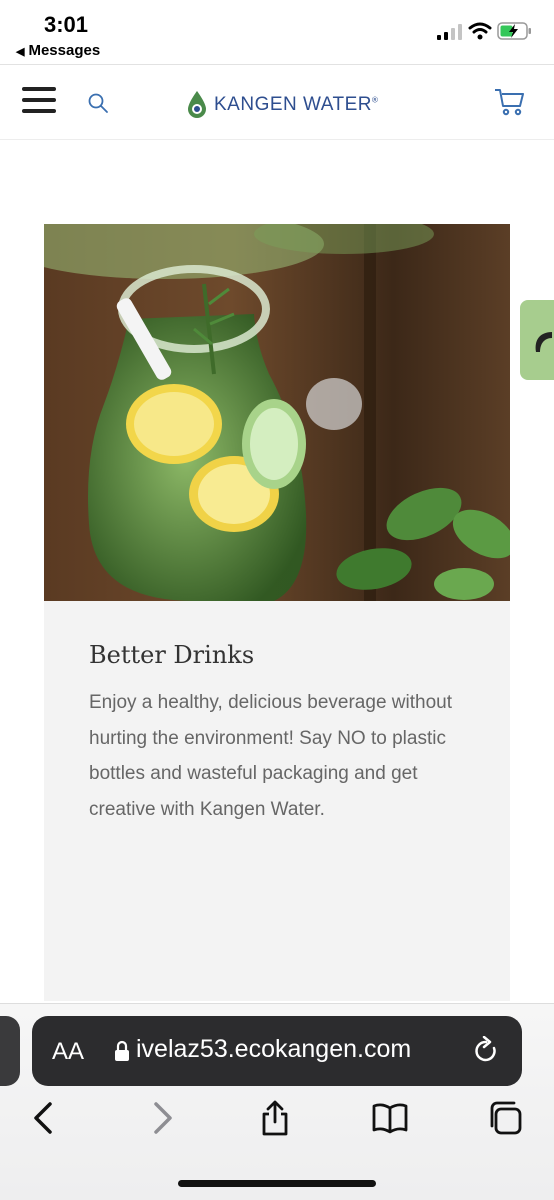 The image size is (554, 1200). Describe the element at coordinates (275, 1118) in the screenshot. I see `share-icon` at that location.